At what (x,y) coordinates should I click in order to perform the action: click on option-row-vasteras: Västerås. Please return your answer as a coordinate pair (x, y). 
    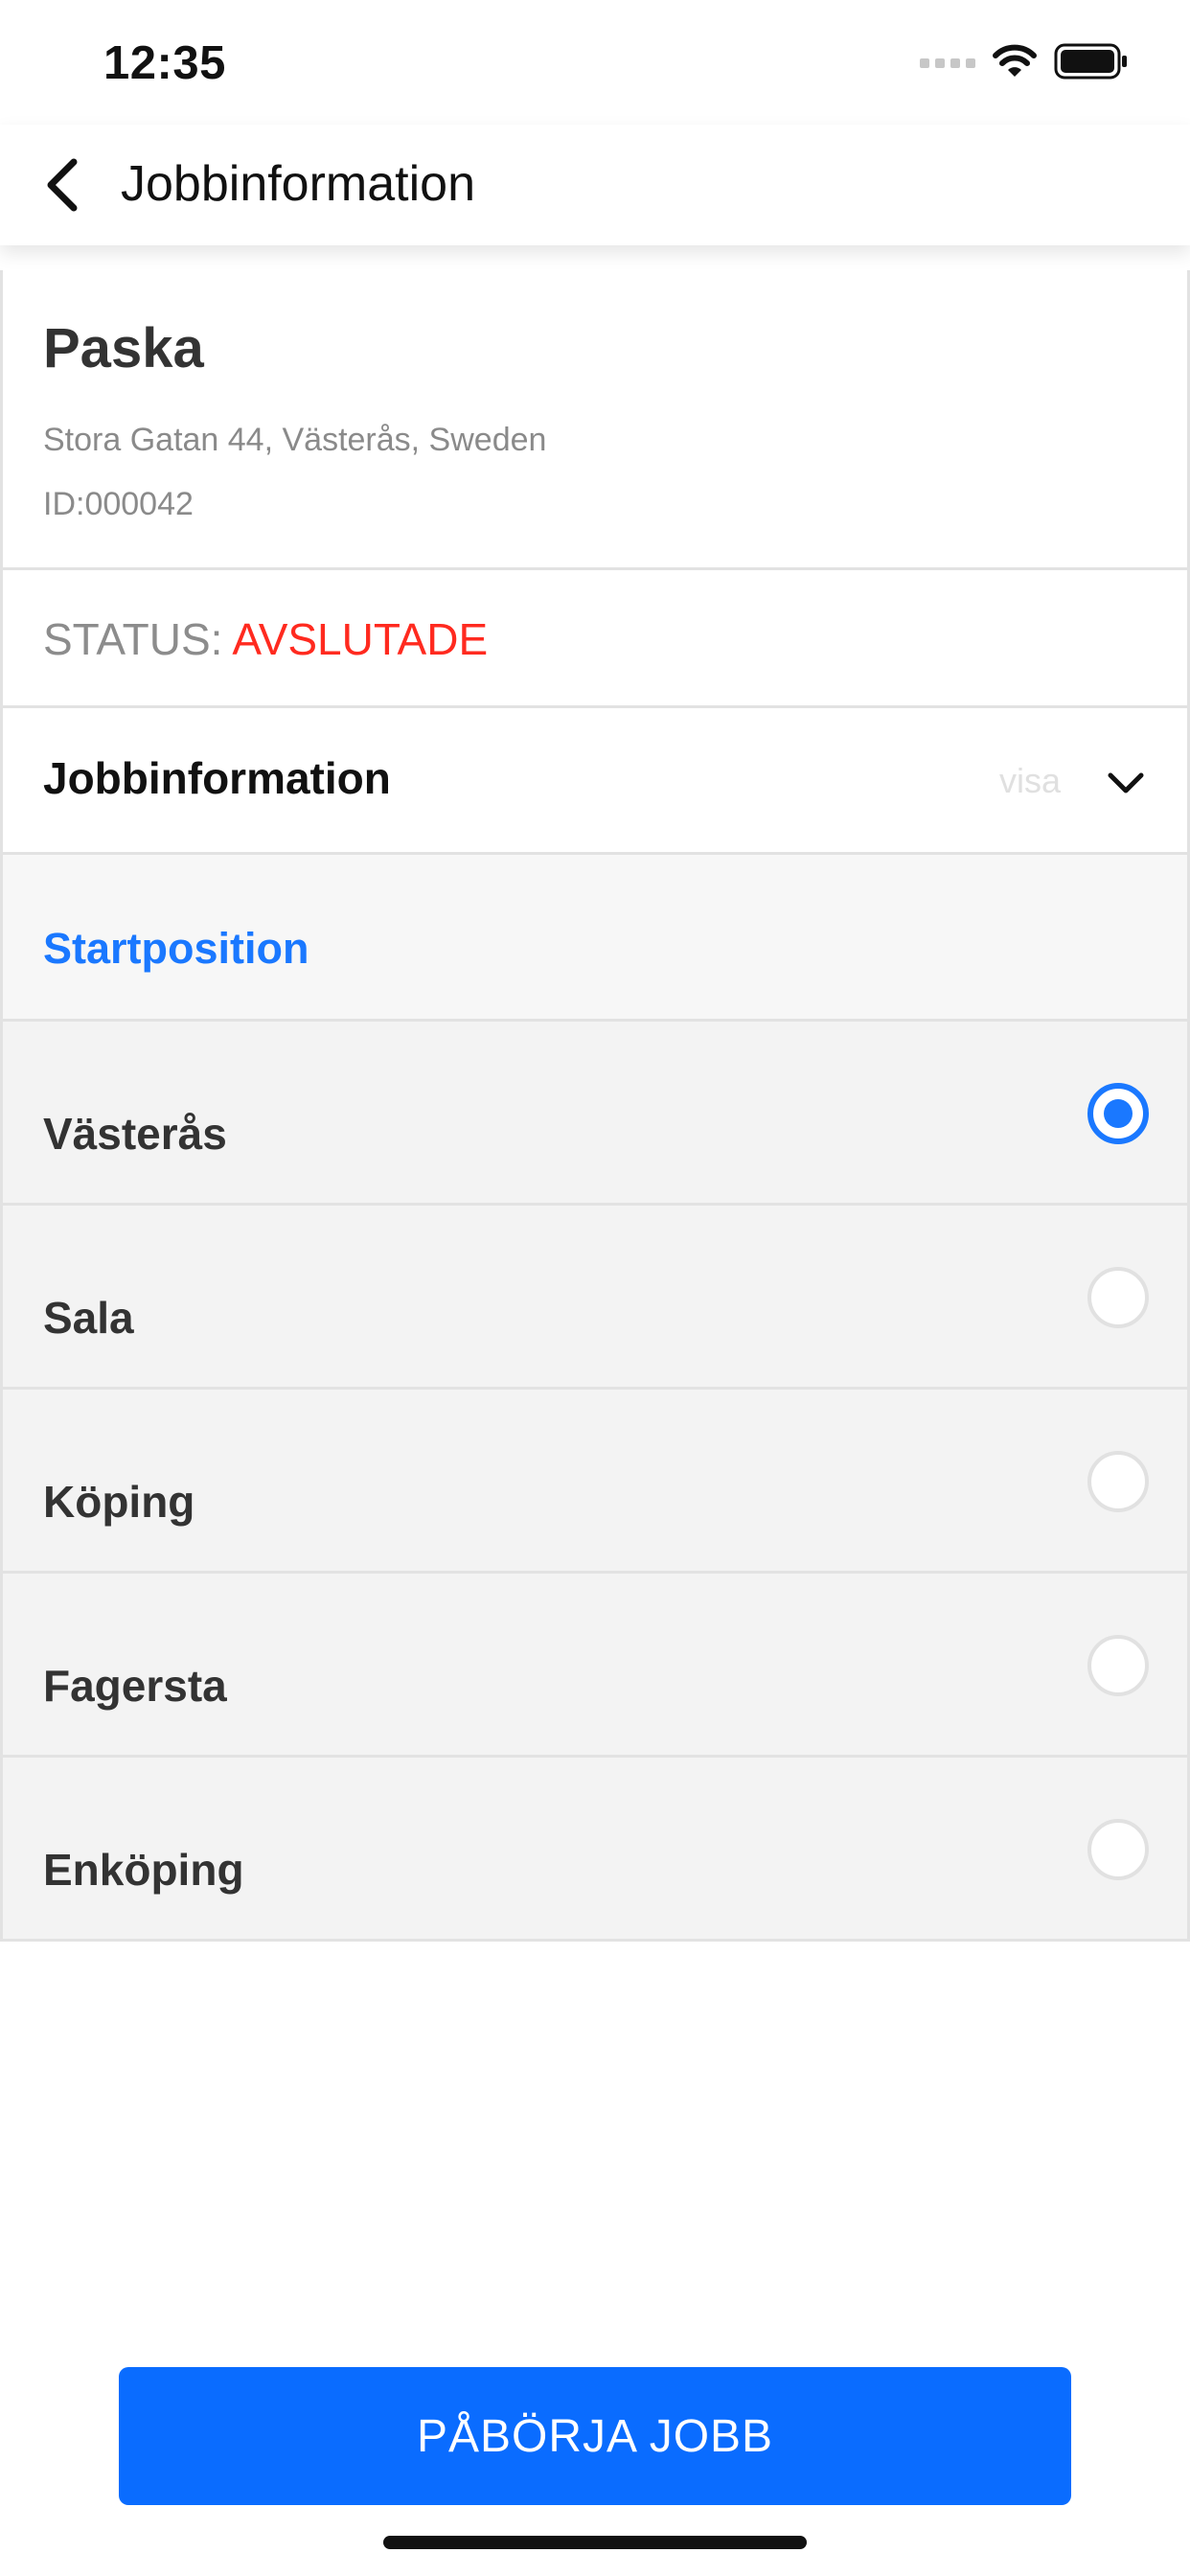
    Looking at the image, I should click on (595, 1114).